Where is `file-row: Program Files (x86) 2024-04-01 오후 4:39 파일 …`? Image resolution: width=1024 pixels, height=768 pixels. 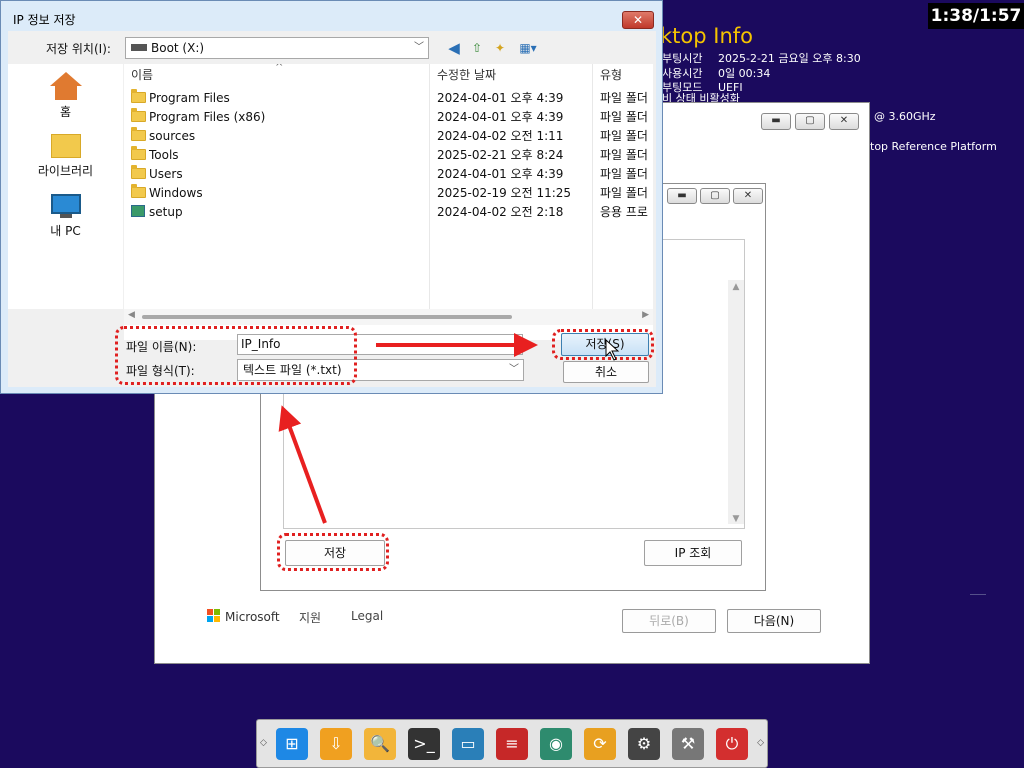
file-row: Program Files (x86) 2024-04-01 오후 4:39 파일 … is located at coordinates (388, 117).